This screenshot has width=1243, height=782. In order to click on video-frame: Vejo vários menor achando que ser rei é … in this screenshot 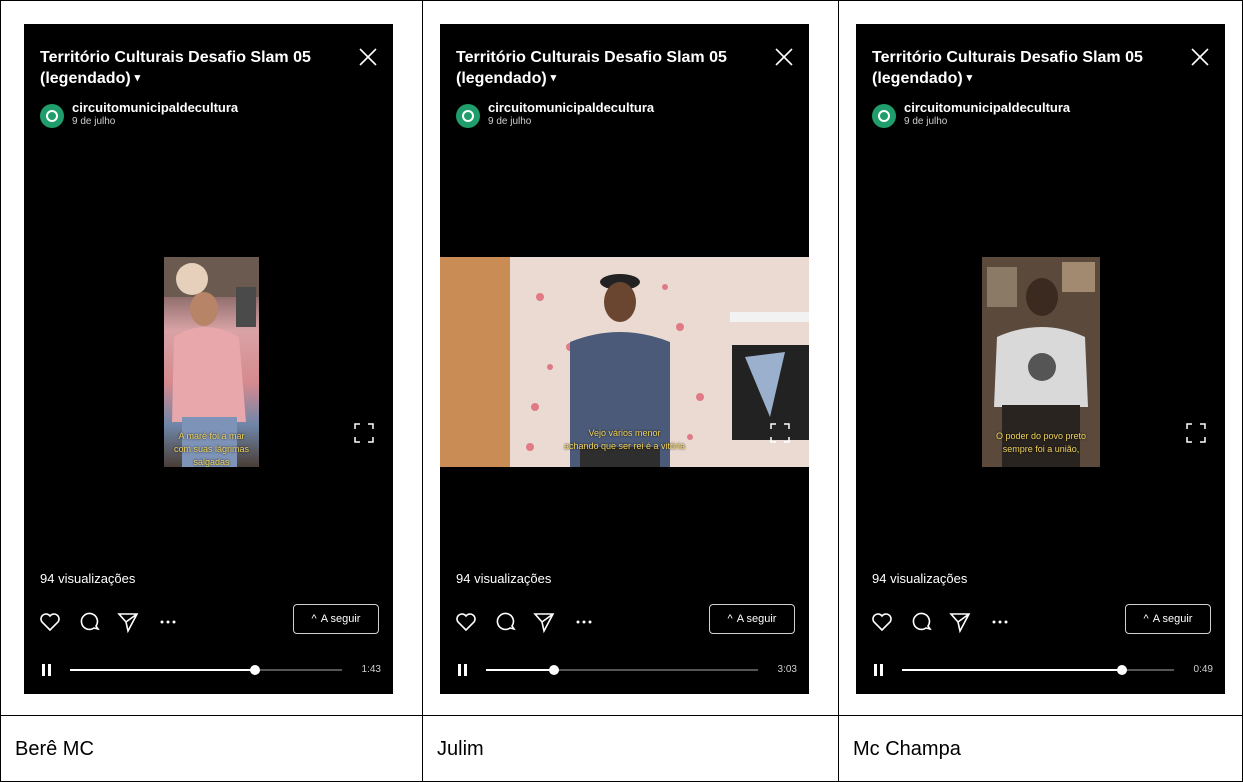, I will do `click(624, 362)`.